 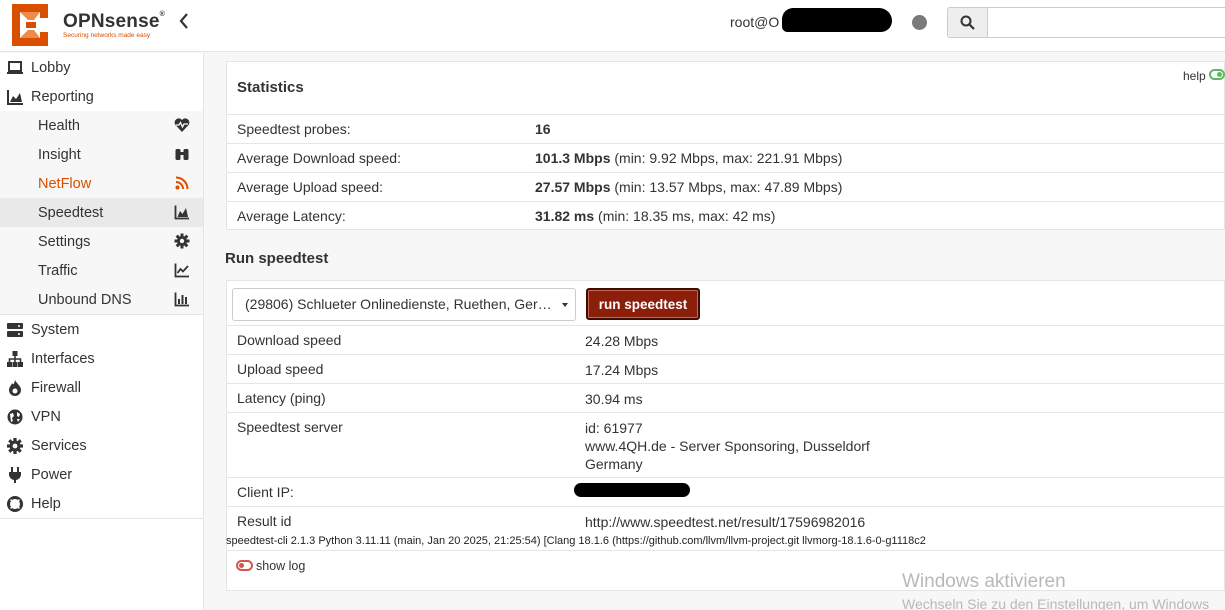 What do you see at coordinates (64, 241) in the screenshot?
I see `sidebar-item-label: Settings` at bounding box center [64, 241].